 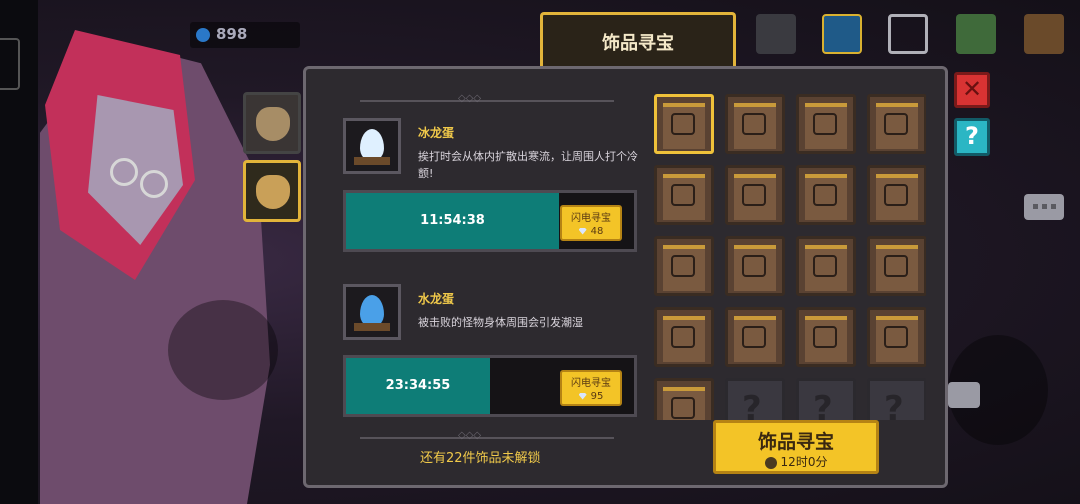 What do you see at coordinates (597, 396) in the screenshot?
I see `flash-cost-value: 95` at bounding box center [597, 396].